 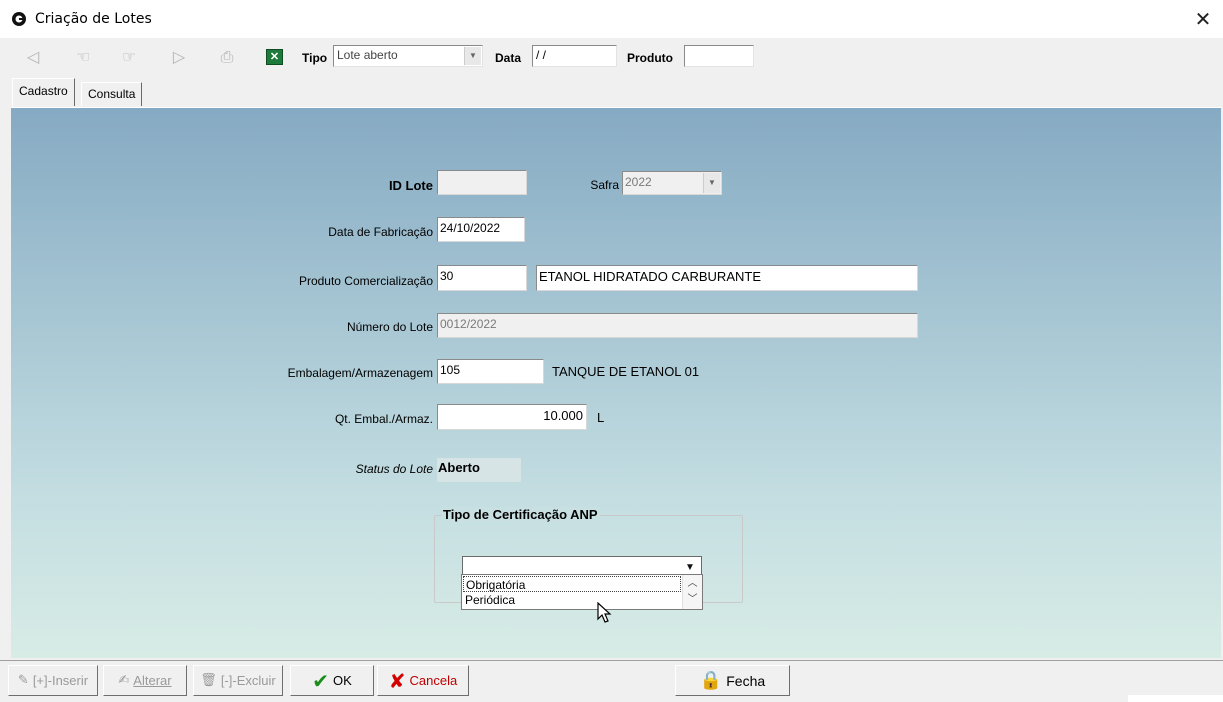 What do you see at coordinates (408, 56) in the screenshot?
I see `tipo-select: Lote aberto ▼` at bounding box center [408, 56].